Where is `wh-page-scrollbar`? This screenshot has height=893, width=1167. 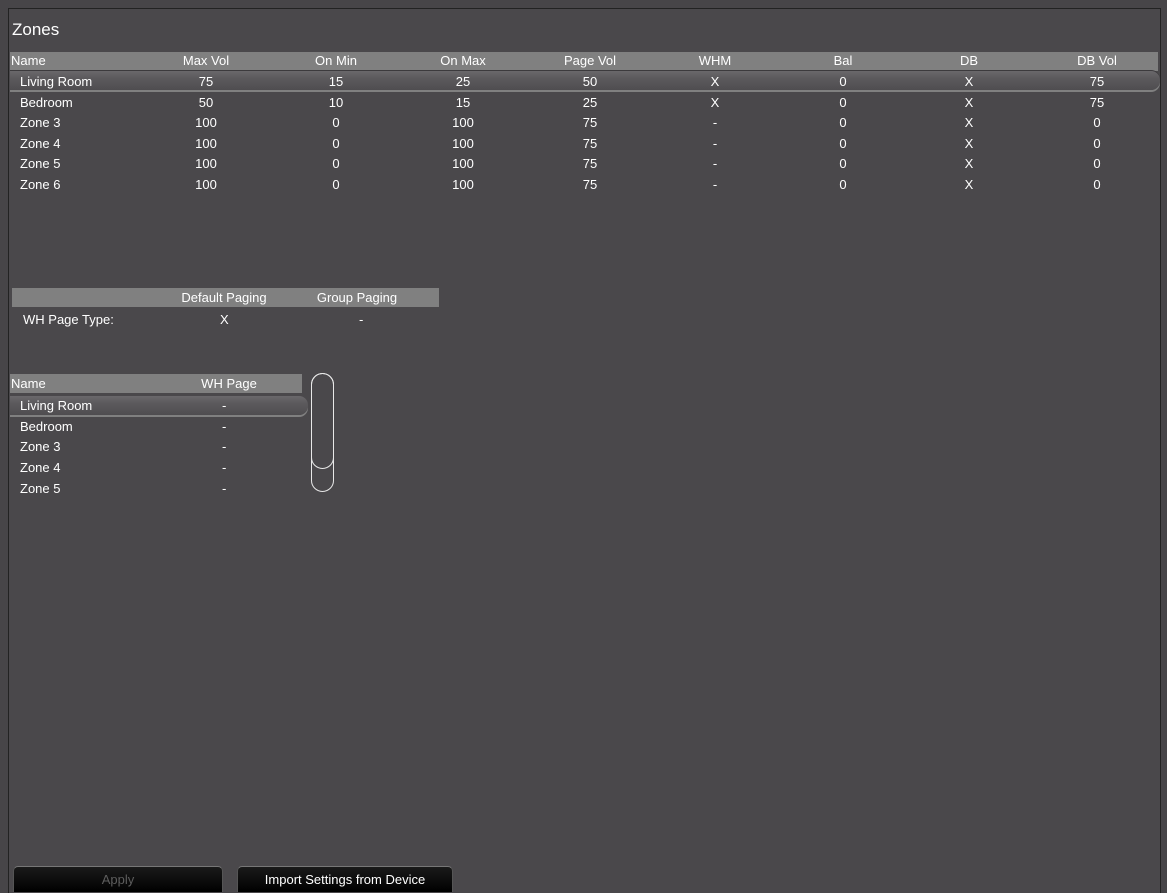
wh-page-scrollbar is located at coordinates (322, 432).